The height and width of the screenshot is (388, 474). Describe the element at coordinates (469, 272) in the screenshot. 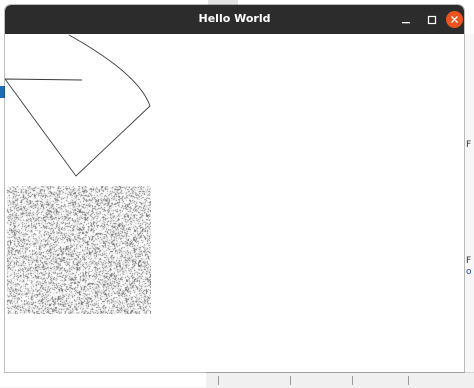

I see `background-char: o` at that location.